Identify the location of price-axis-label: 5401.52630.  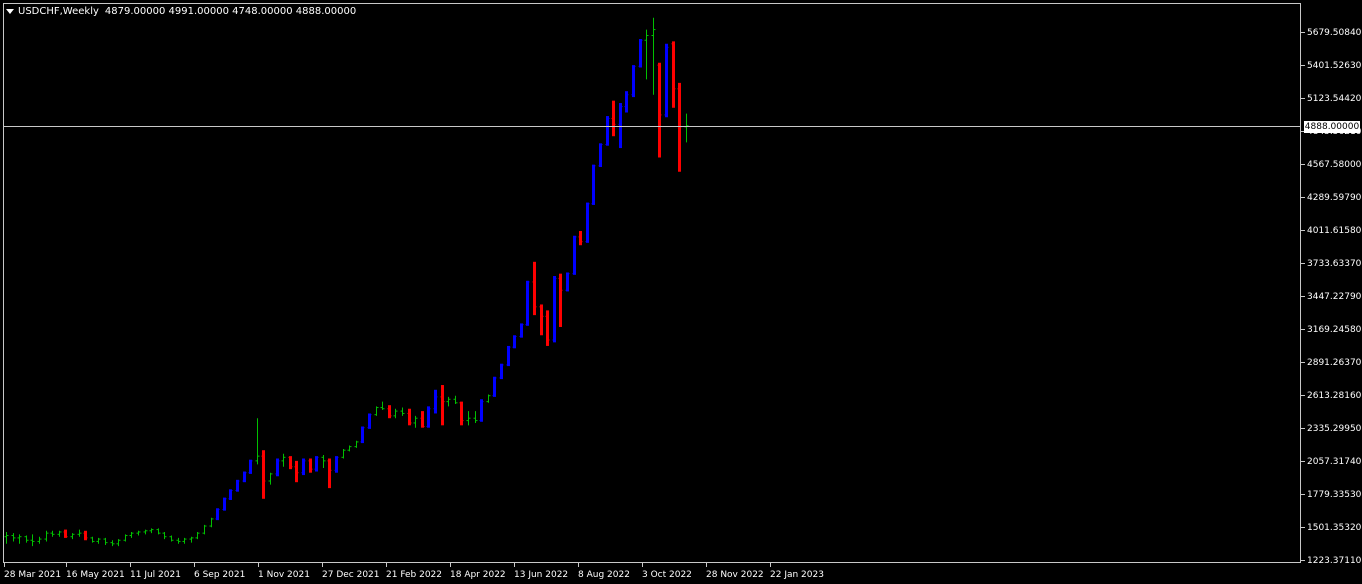
(1334, 66).